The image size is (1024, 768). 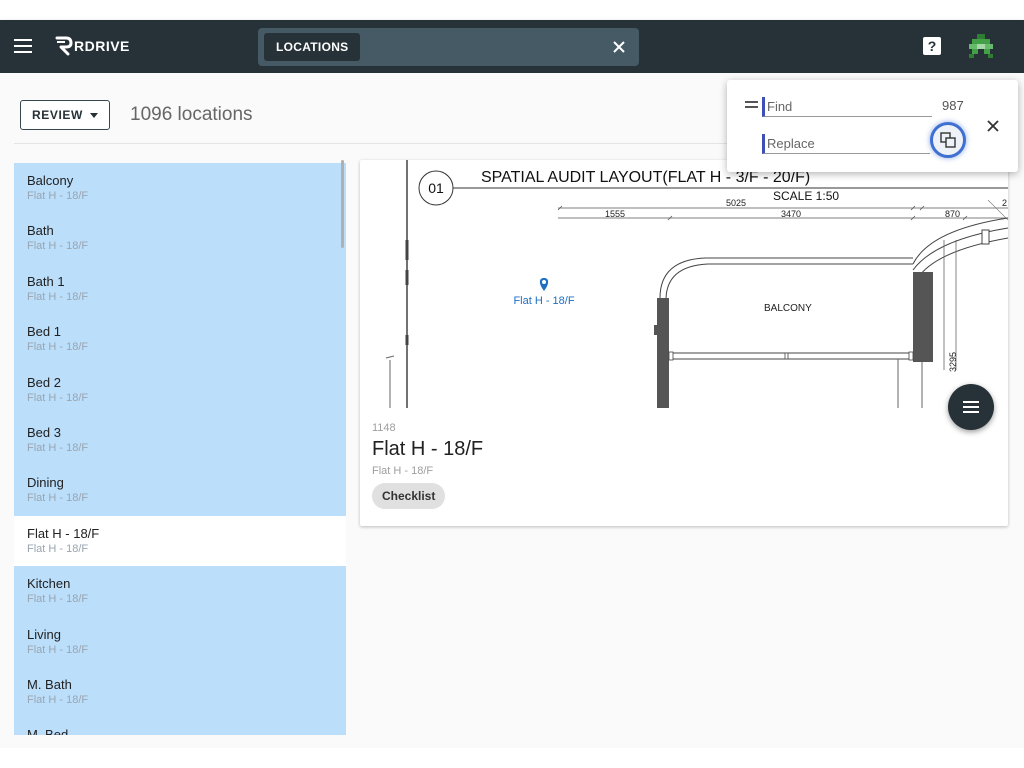 I want to click on wall-block-right, so click(x=923, y=317).